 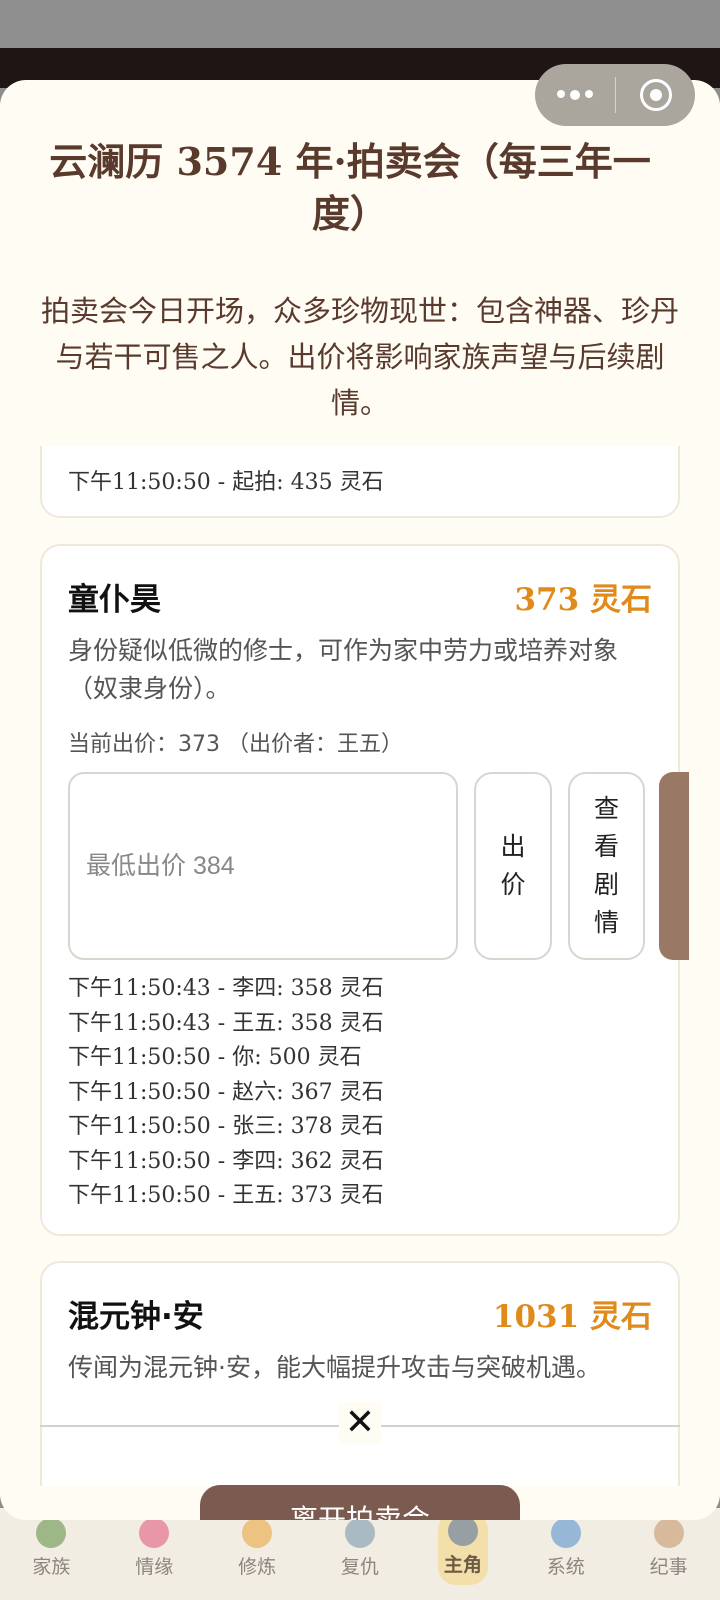 I want to click on bid-log-entry: 下午11:50:43 - 王五: 358 灵石, so click(x=226, y=1023).